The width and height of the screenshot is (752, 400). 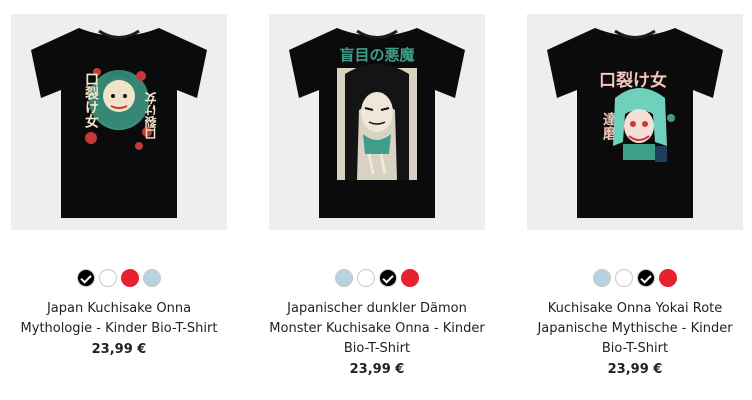 What do you see at coordinates (376, 55) in the screenshot?
I see `print-text-top: 盲目の悪魔` at bounding box center [376, 55].